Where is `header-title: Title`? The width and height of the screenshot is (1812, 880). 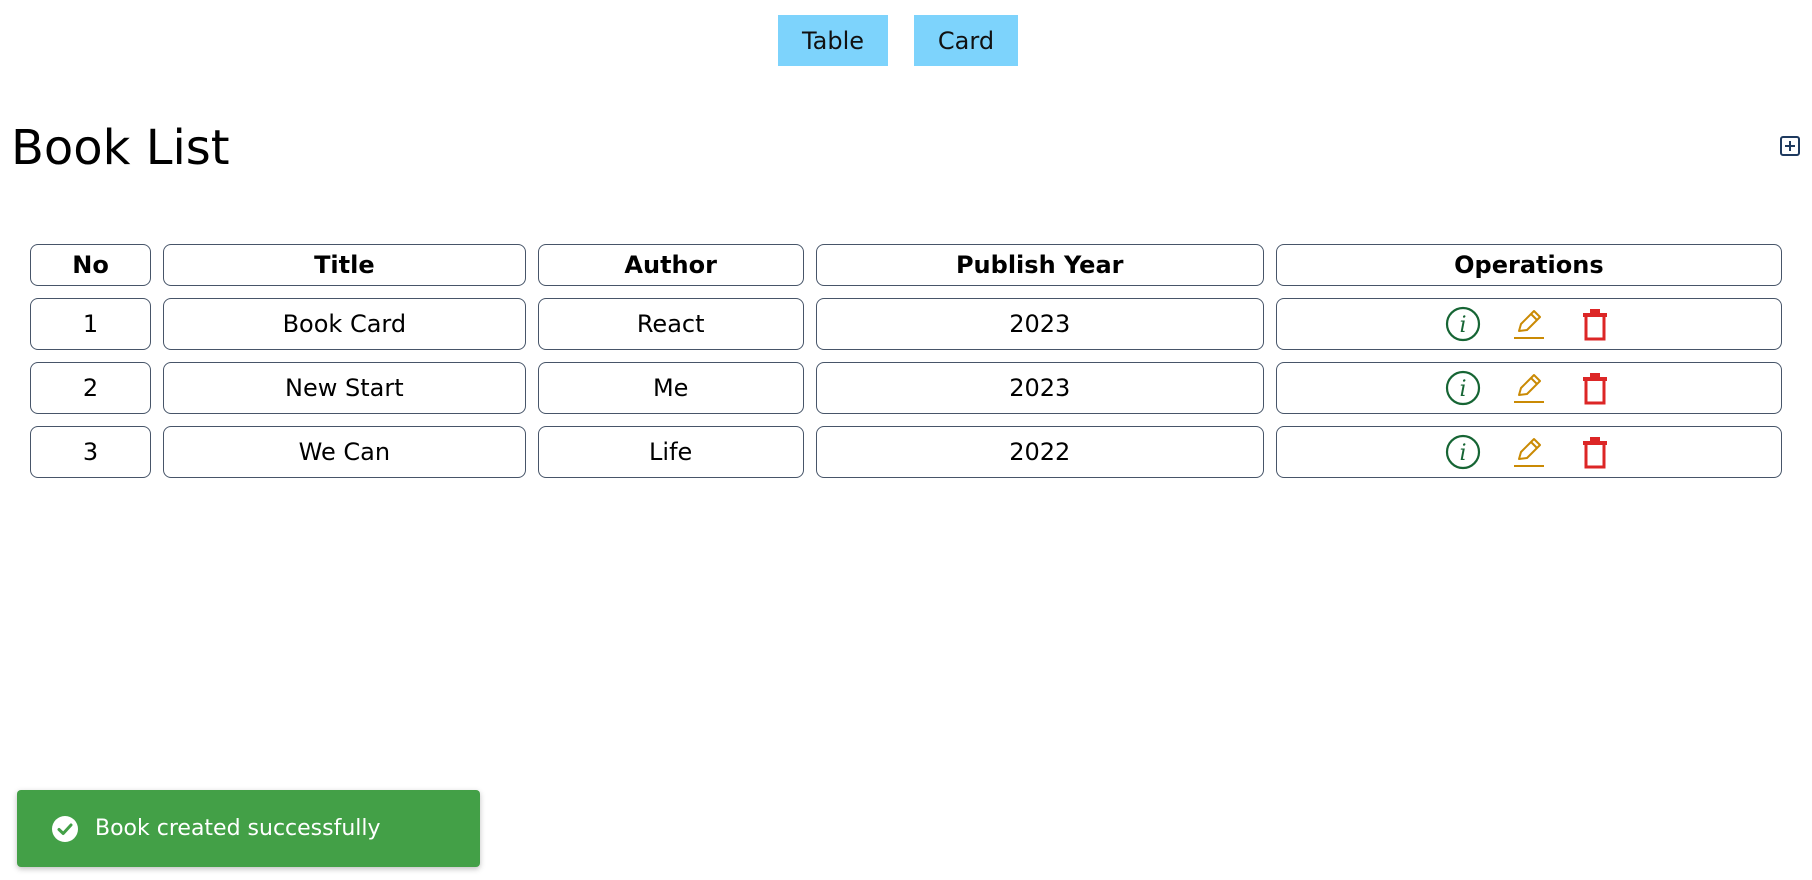 header-title: Title is located at coordinates (344, 265).